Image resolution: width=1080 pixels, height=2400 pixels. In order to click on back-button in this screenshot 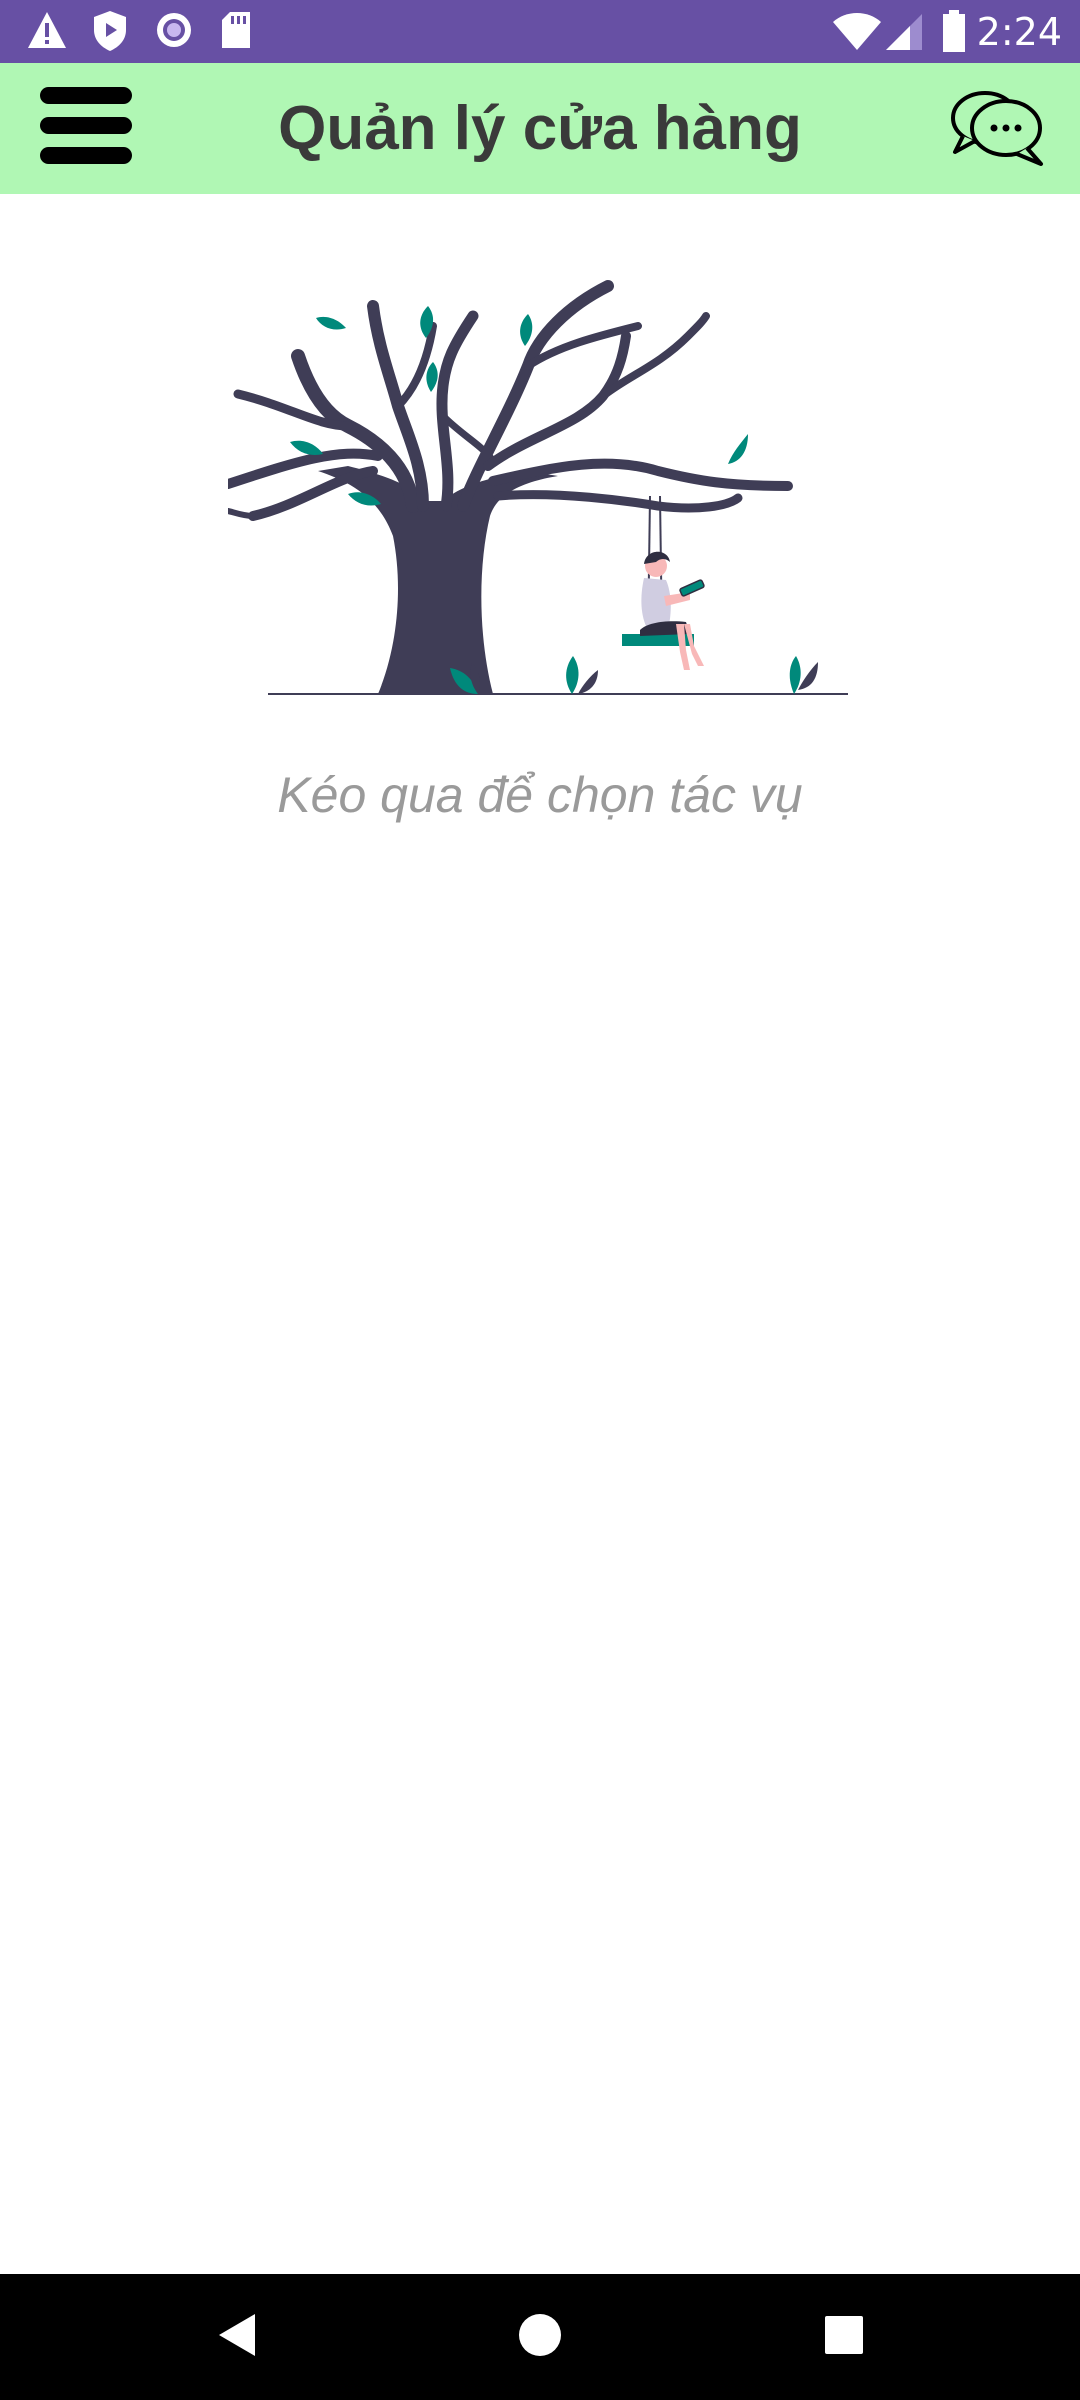, I will do `click(237, 2337)`.